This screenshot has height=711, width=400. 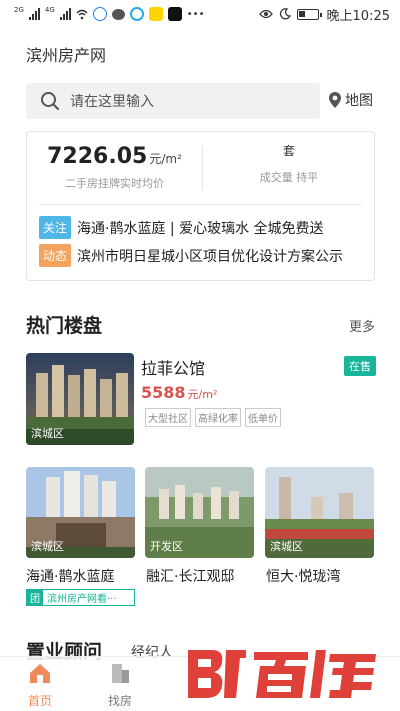 What do you see at coordinates (309, 14) in the screenshot?
I see `battery-icon` at bounding box center [309, 14].